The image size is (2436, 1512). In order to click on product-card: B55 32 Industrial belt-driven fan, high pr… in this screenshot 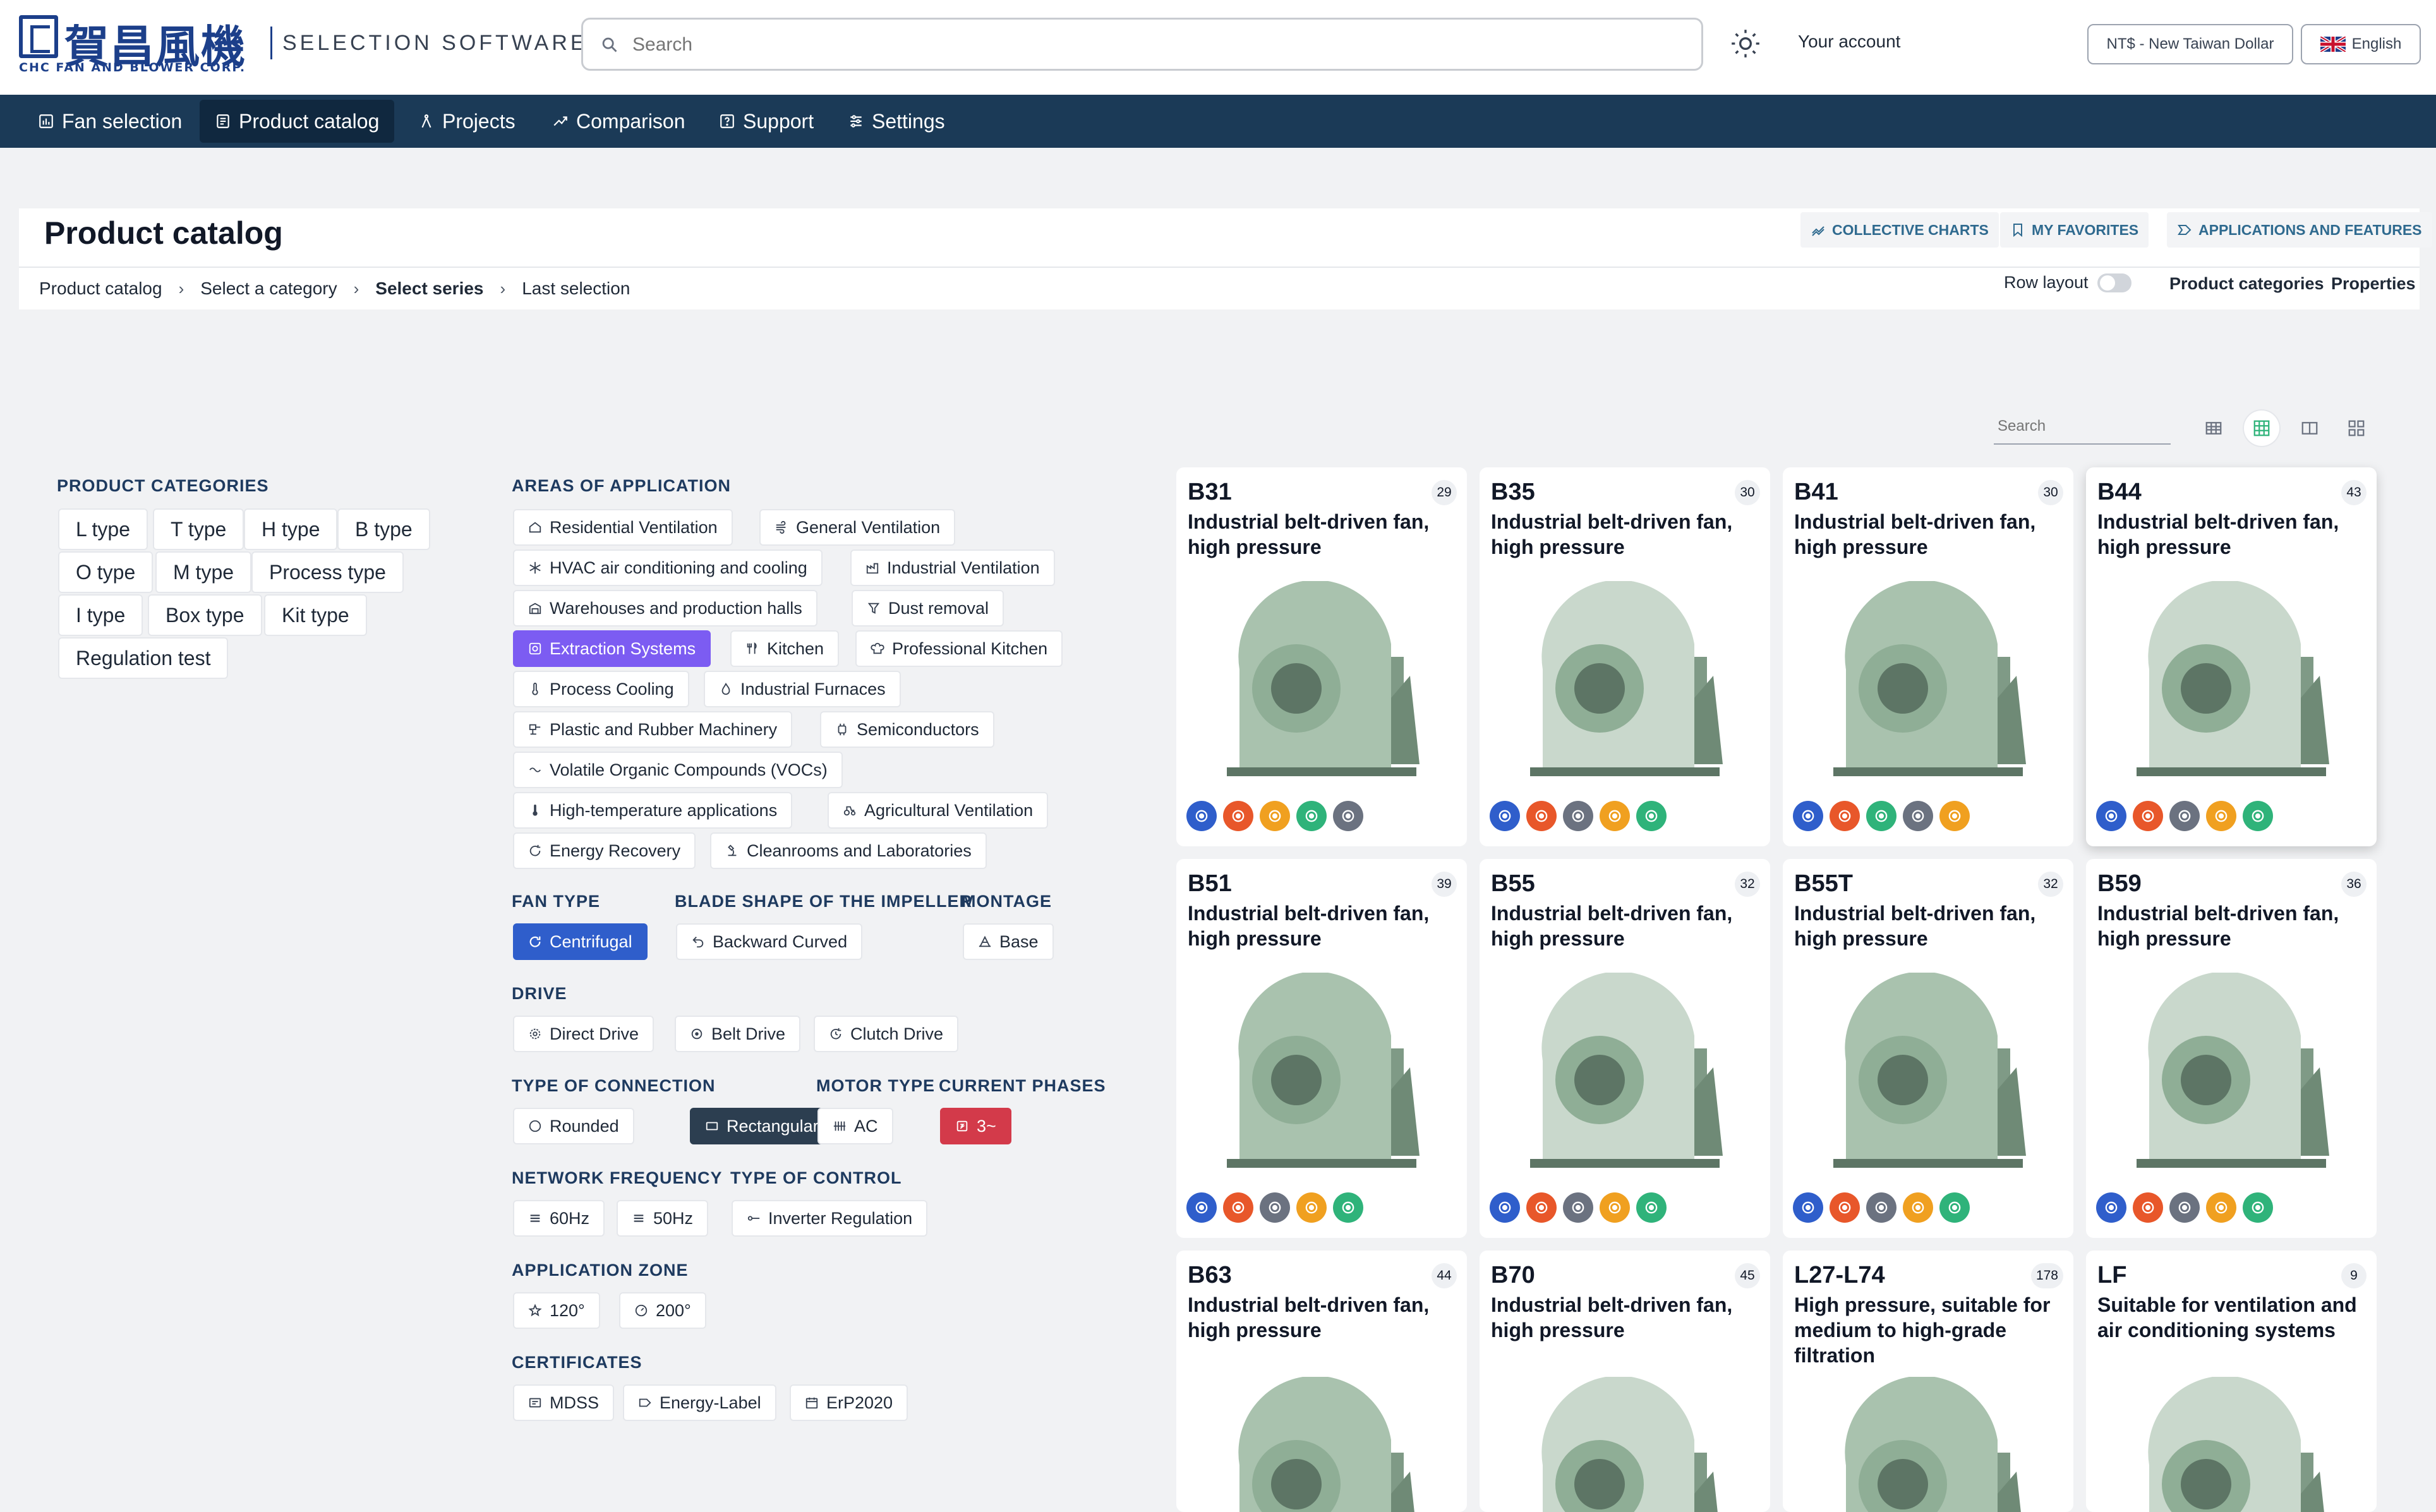, I will do `click(1625, 1048)`.